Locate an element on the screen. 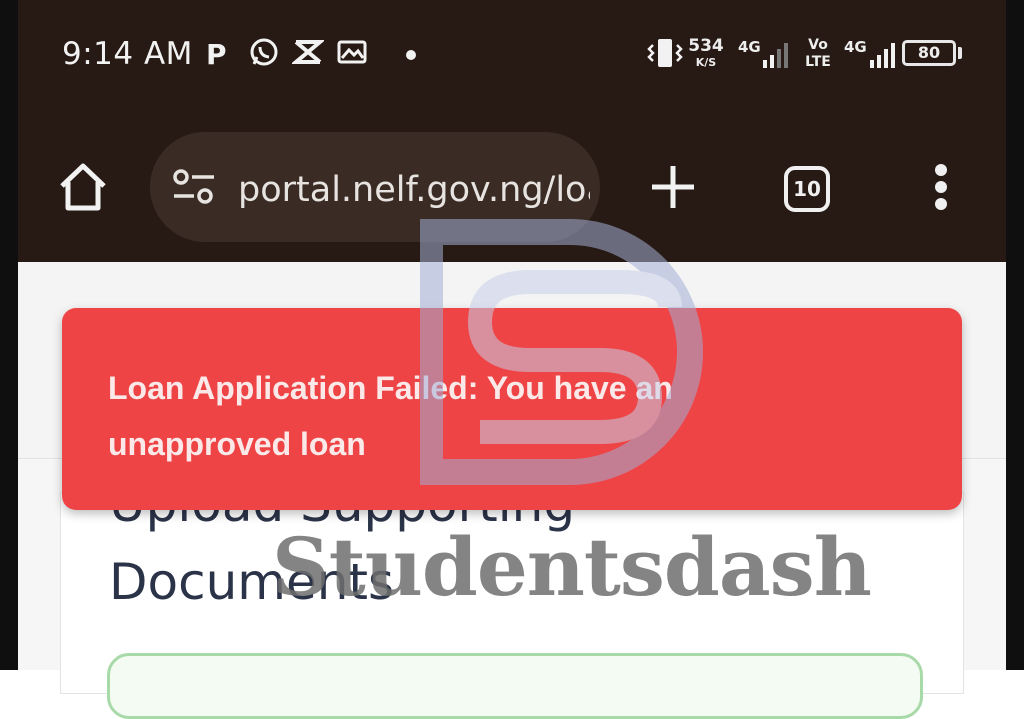 Image resolution: width=1024 pixels, height=719 pixels. upload-field is located at coordinates (515, 686).